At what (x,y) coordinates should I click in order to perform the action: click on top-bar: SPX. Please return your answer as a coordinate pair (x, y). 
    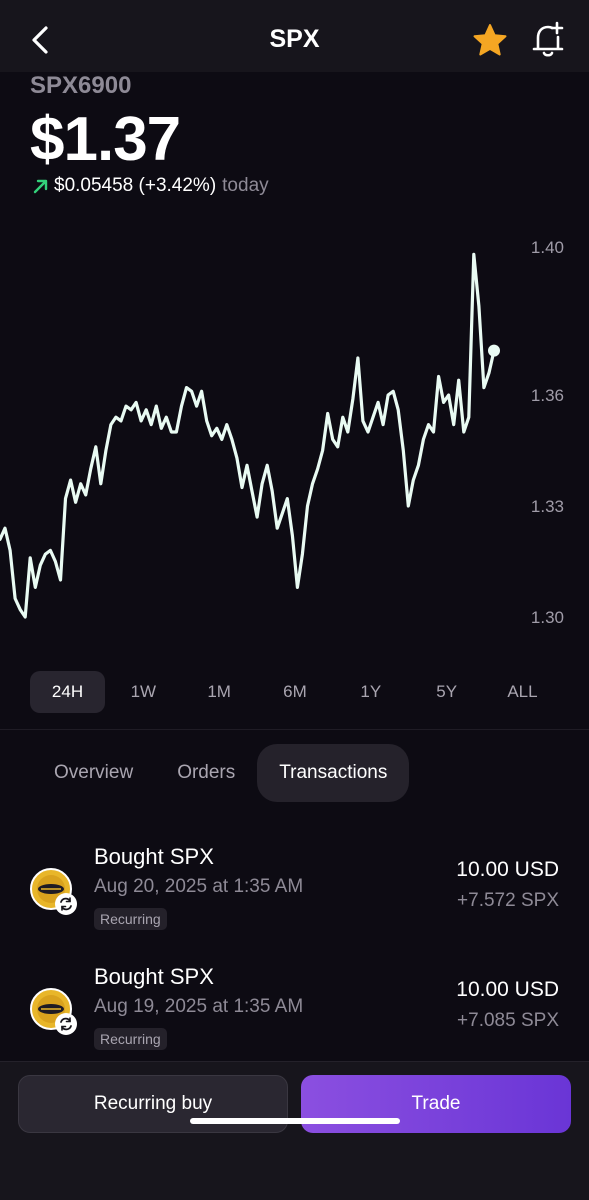
    Looking at the image, I should click on (294, 36).